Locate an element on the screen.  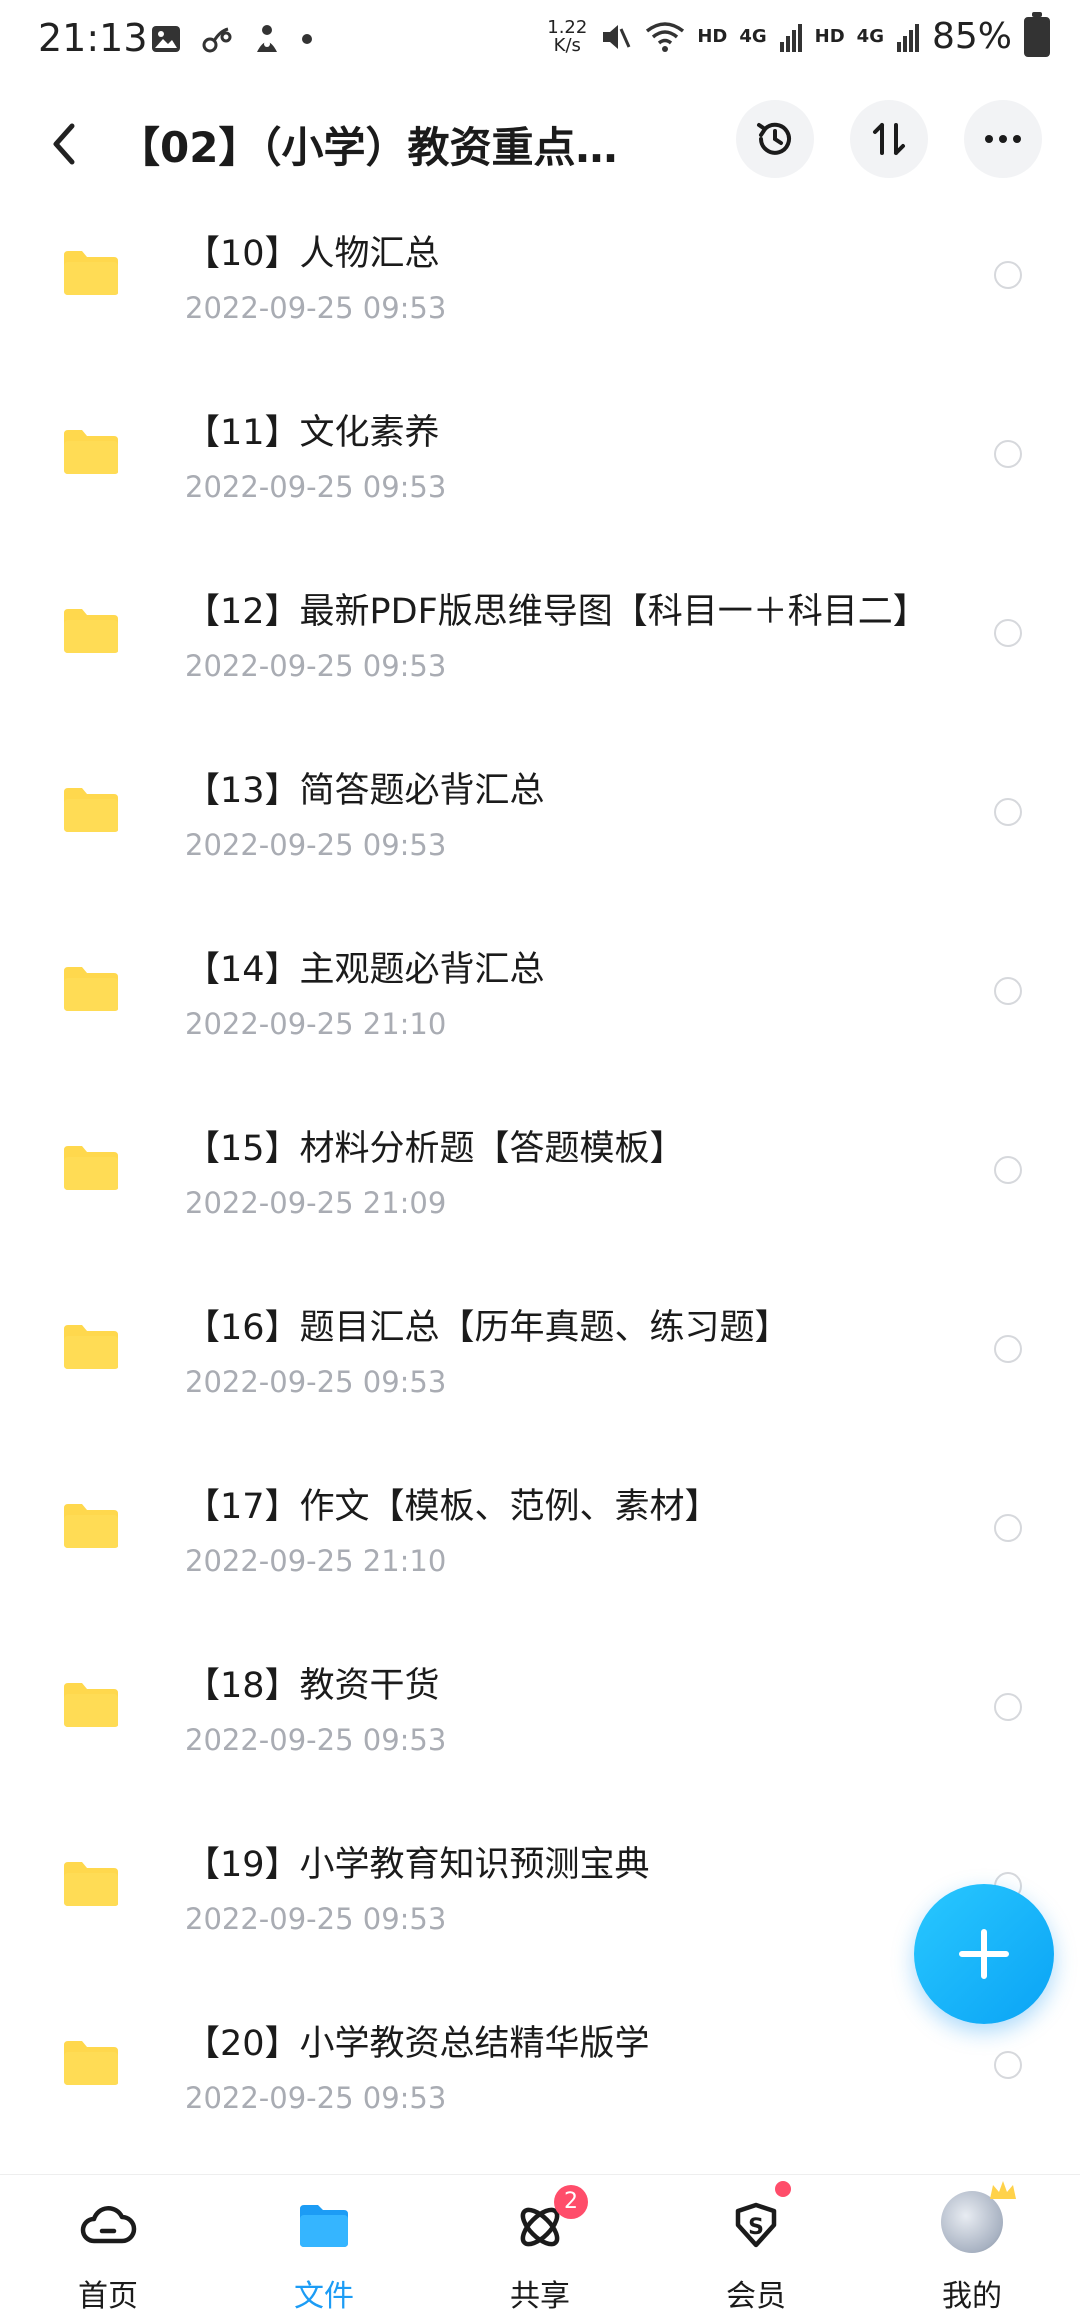
net-label-2: 4G is located at coordinates (870, 36).